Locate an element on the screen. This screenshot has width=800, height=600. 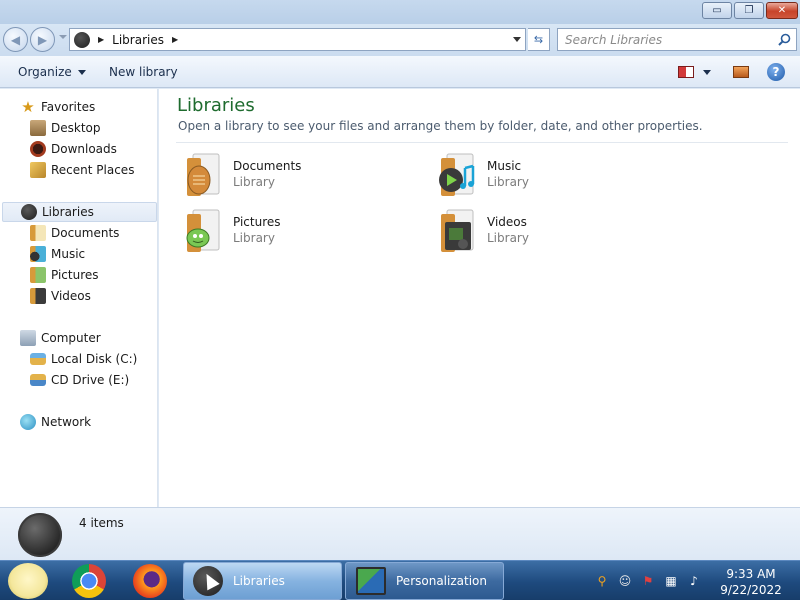
recent-pages-dropdown is located at coordinates (63, 37).